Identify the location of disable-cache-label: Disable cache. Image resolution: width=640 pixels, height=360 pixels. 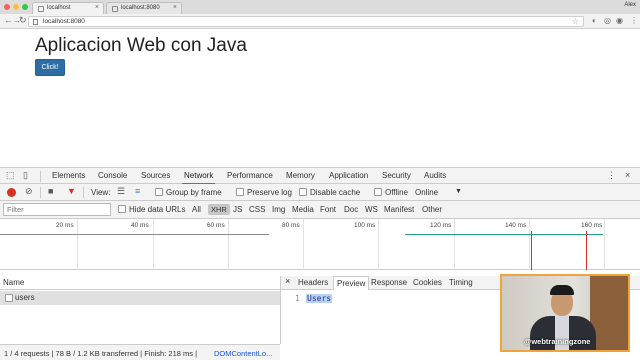
(335, 192).